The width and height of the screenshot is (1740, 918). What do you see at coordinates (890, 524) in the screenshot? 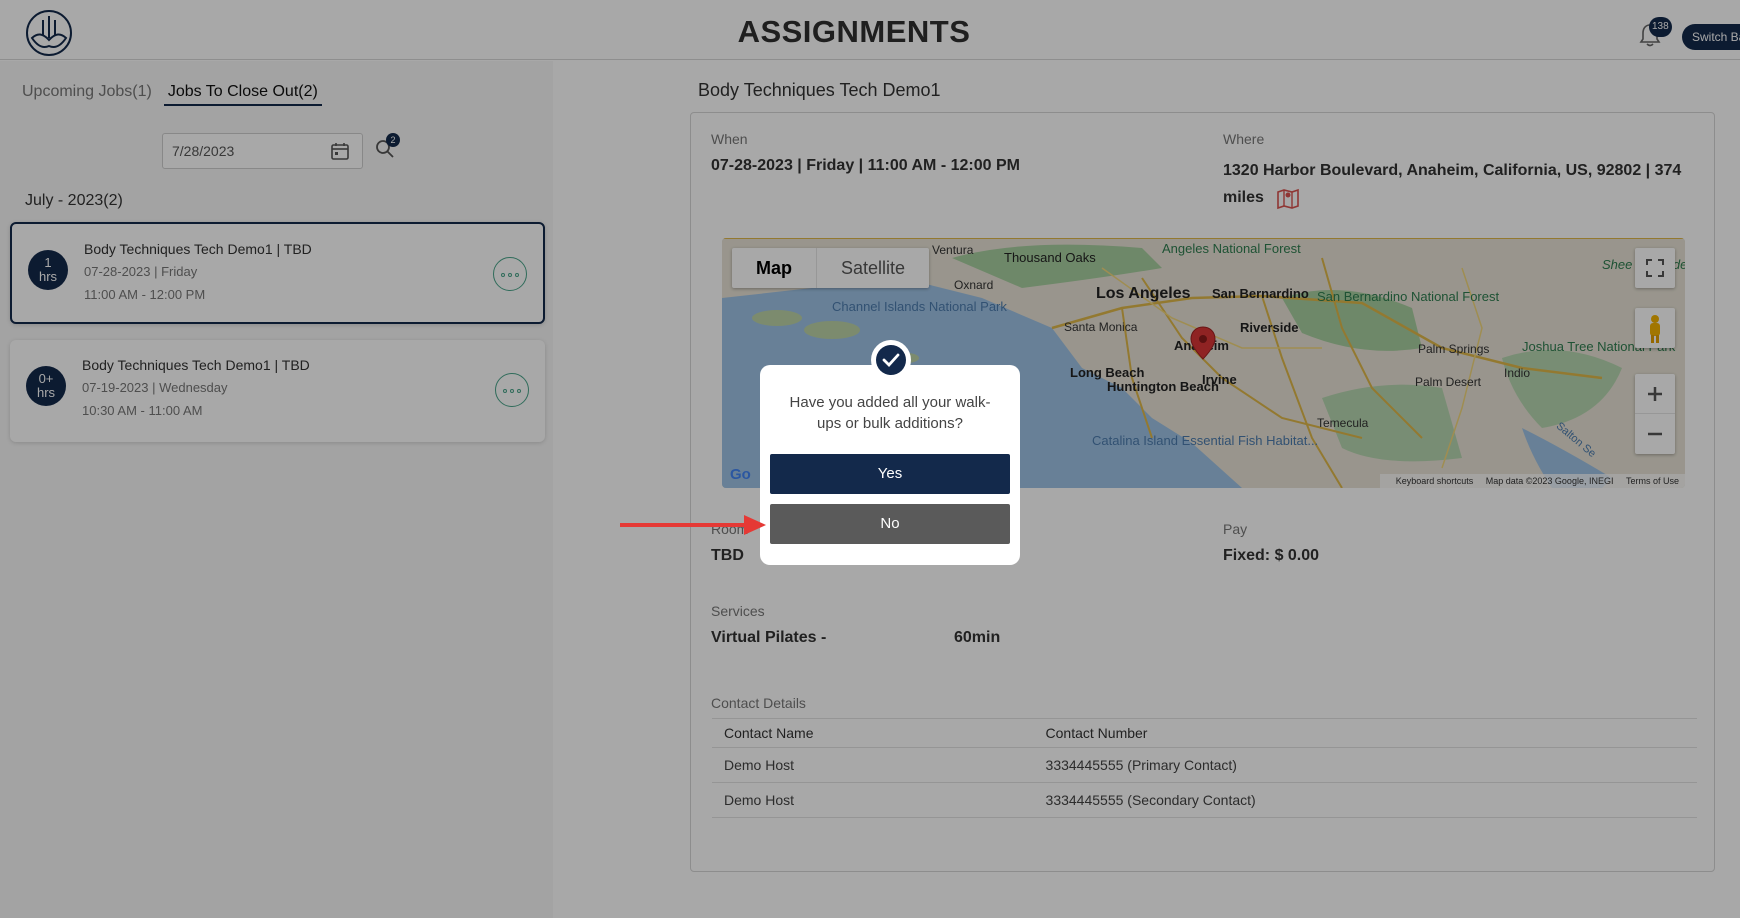
I see `no-button: No` at bounding box center [890, 524].